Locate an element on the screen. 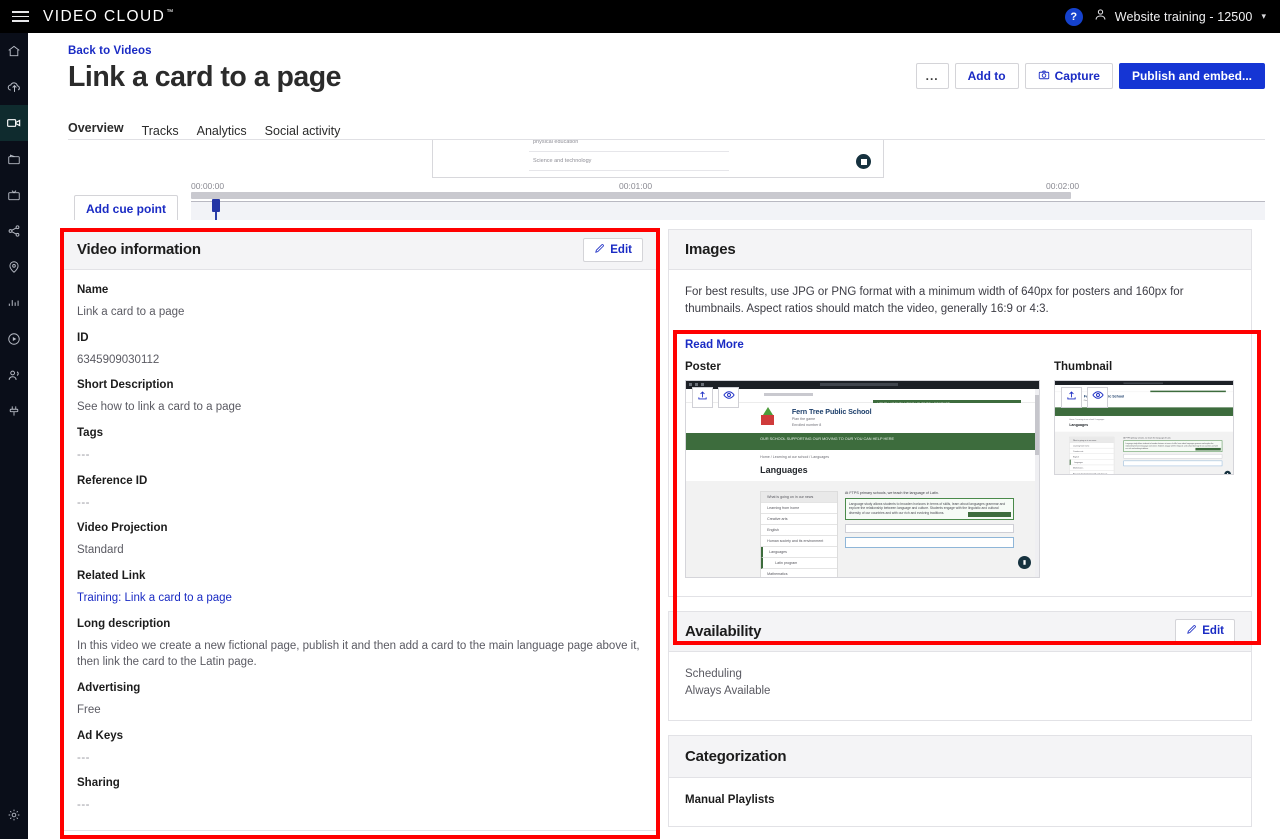 This screenshot has width=1280, height=839. poster-overlay-buttons is located at coordinates (715, 397).